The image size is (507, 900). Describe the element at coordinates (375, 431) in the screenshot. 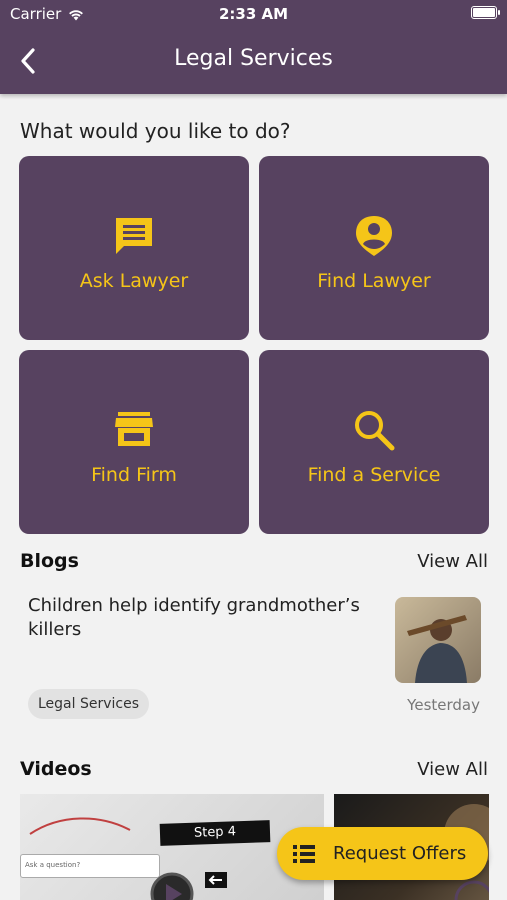

I see `search-icon` at that location.